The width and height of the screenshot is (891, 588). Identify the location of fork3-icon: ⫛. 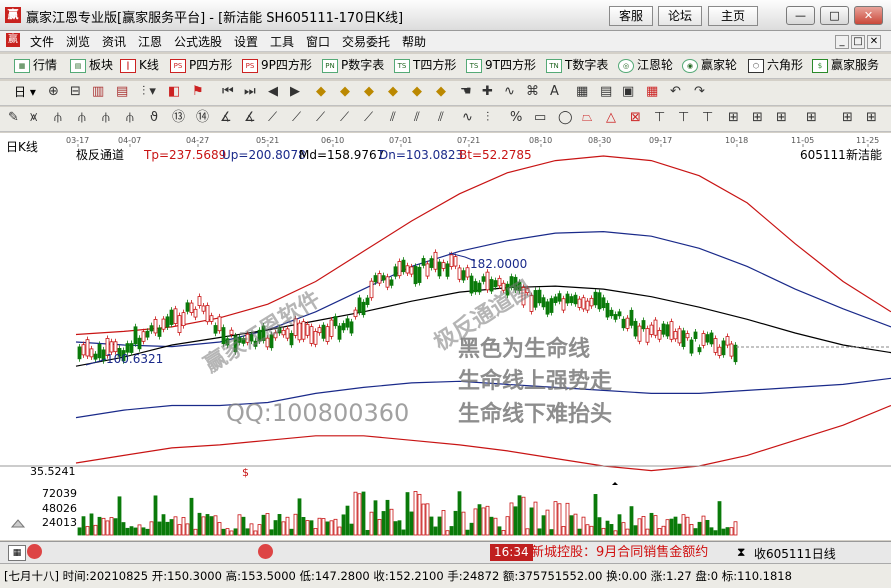
(106, 118).